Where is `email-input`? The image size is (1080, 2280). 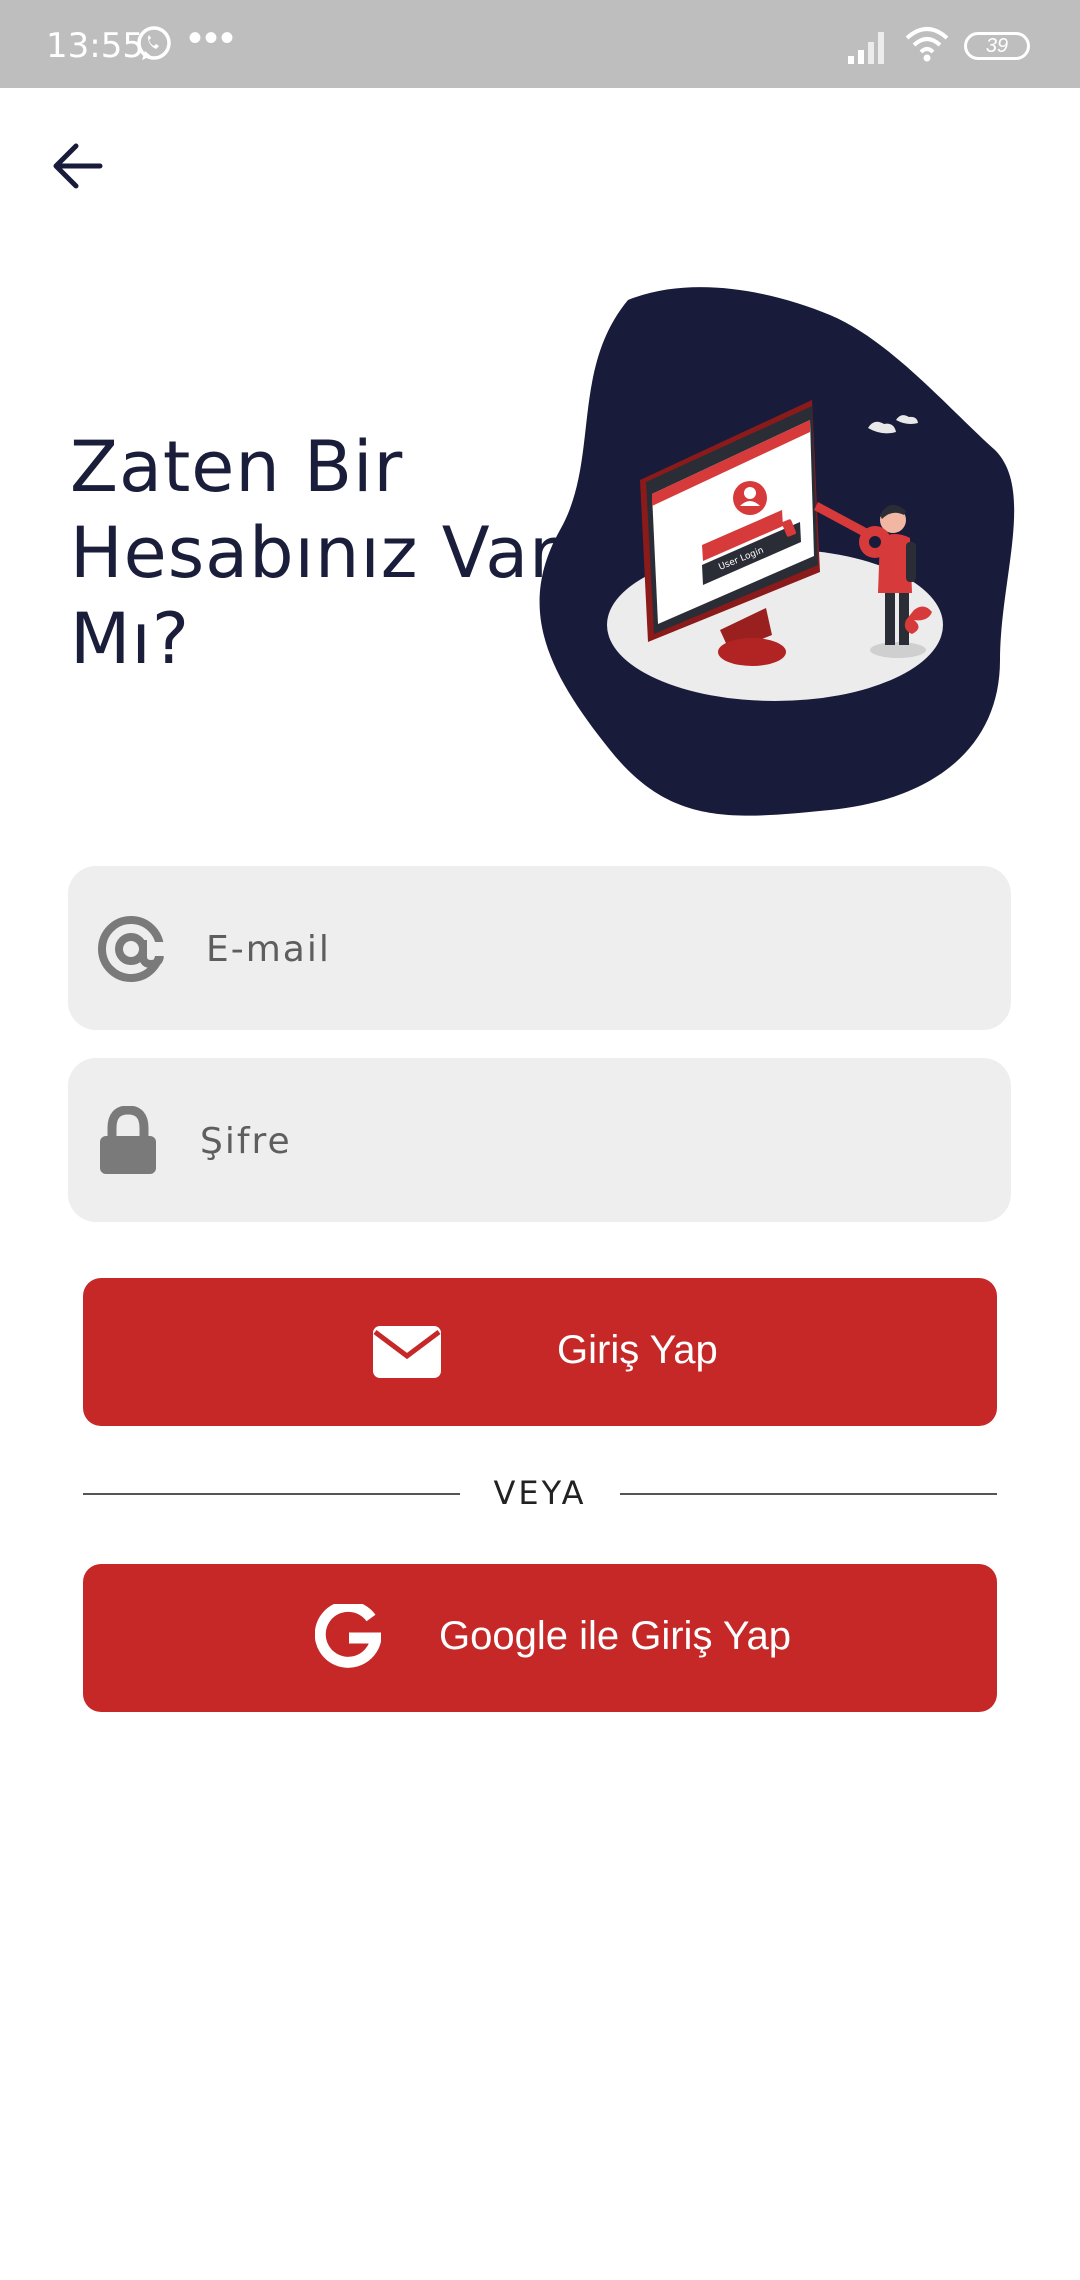 email-input is located at coordinates (586, 949).